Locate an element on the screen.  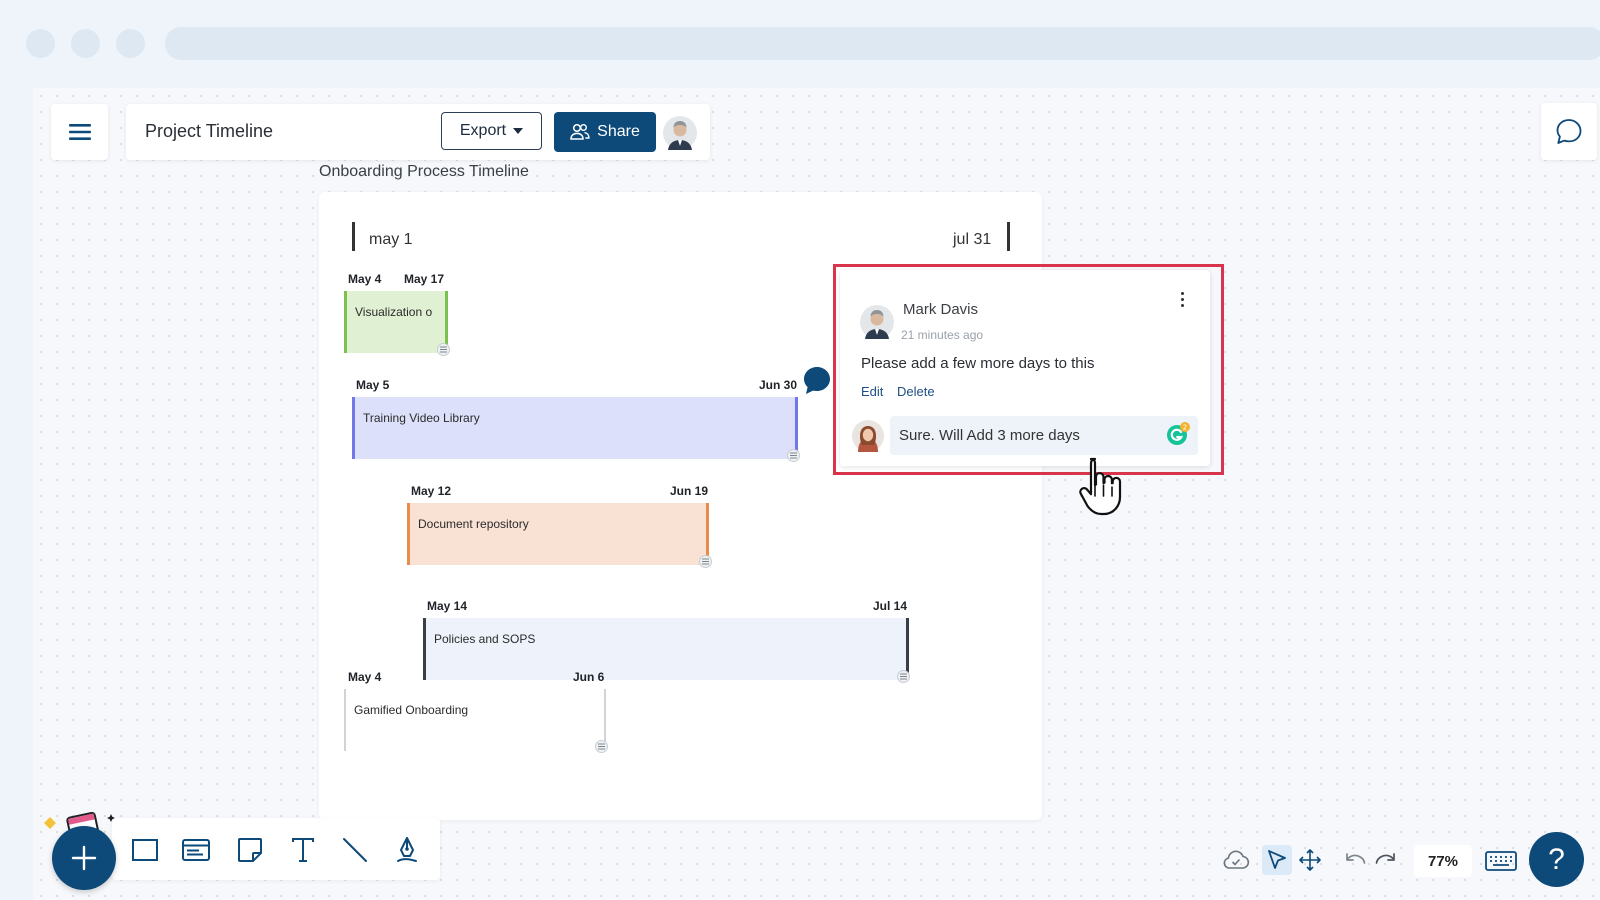
redo-button is located at coordinates (1386, 860).